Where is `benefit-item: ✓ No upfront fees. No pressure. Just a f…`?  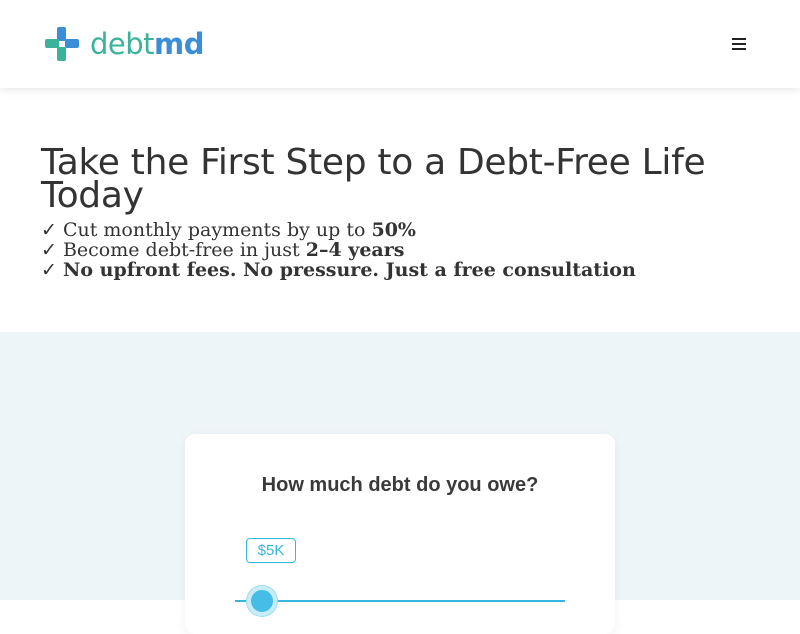 benefit-item: ✓ No upfront fees. No pressure. Just a f… is located at coordinates (411, 270).